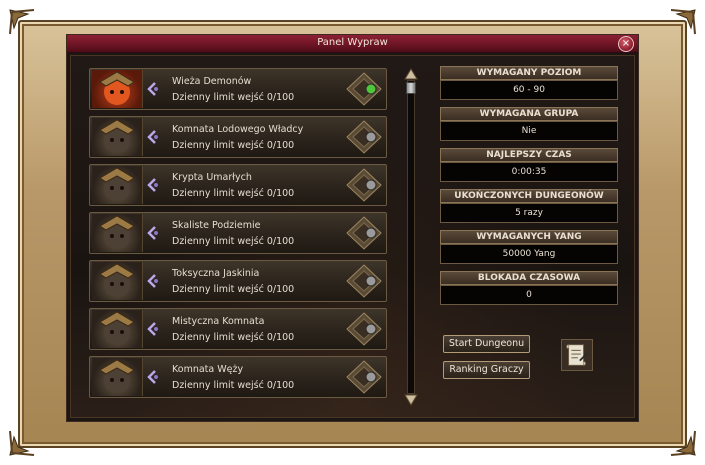 The width and height of the screenshot is (705, 465). I want to click on required-yang-value: 50000 Yang, so click(529, 254).